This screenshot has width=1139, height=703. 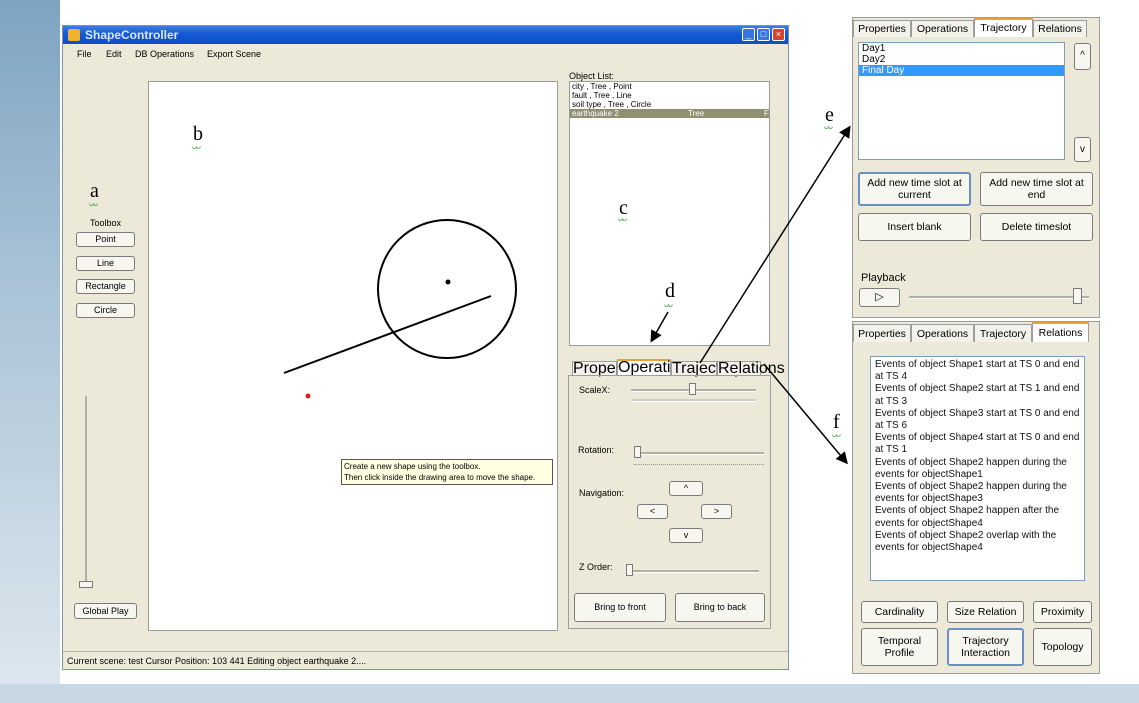 What do you see at coordinates (879, 297) in the screenshot?
I see `play-icon: ▷` at bounding box center [879, 297].